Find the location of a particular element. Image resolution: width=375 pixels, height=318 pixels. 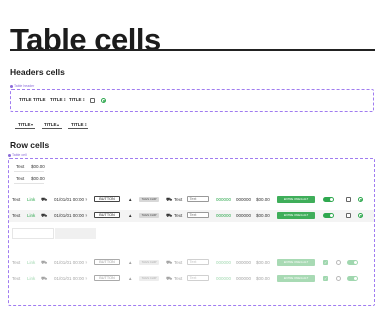

header-title-4: TITLE is located at coordinates (75, 99).